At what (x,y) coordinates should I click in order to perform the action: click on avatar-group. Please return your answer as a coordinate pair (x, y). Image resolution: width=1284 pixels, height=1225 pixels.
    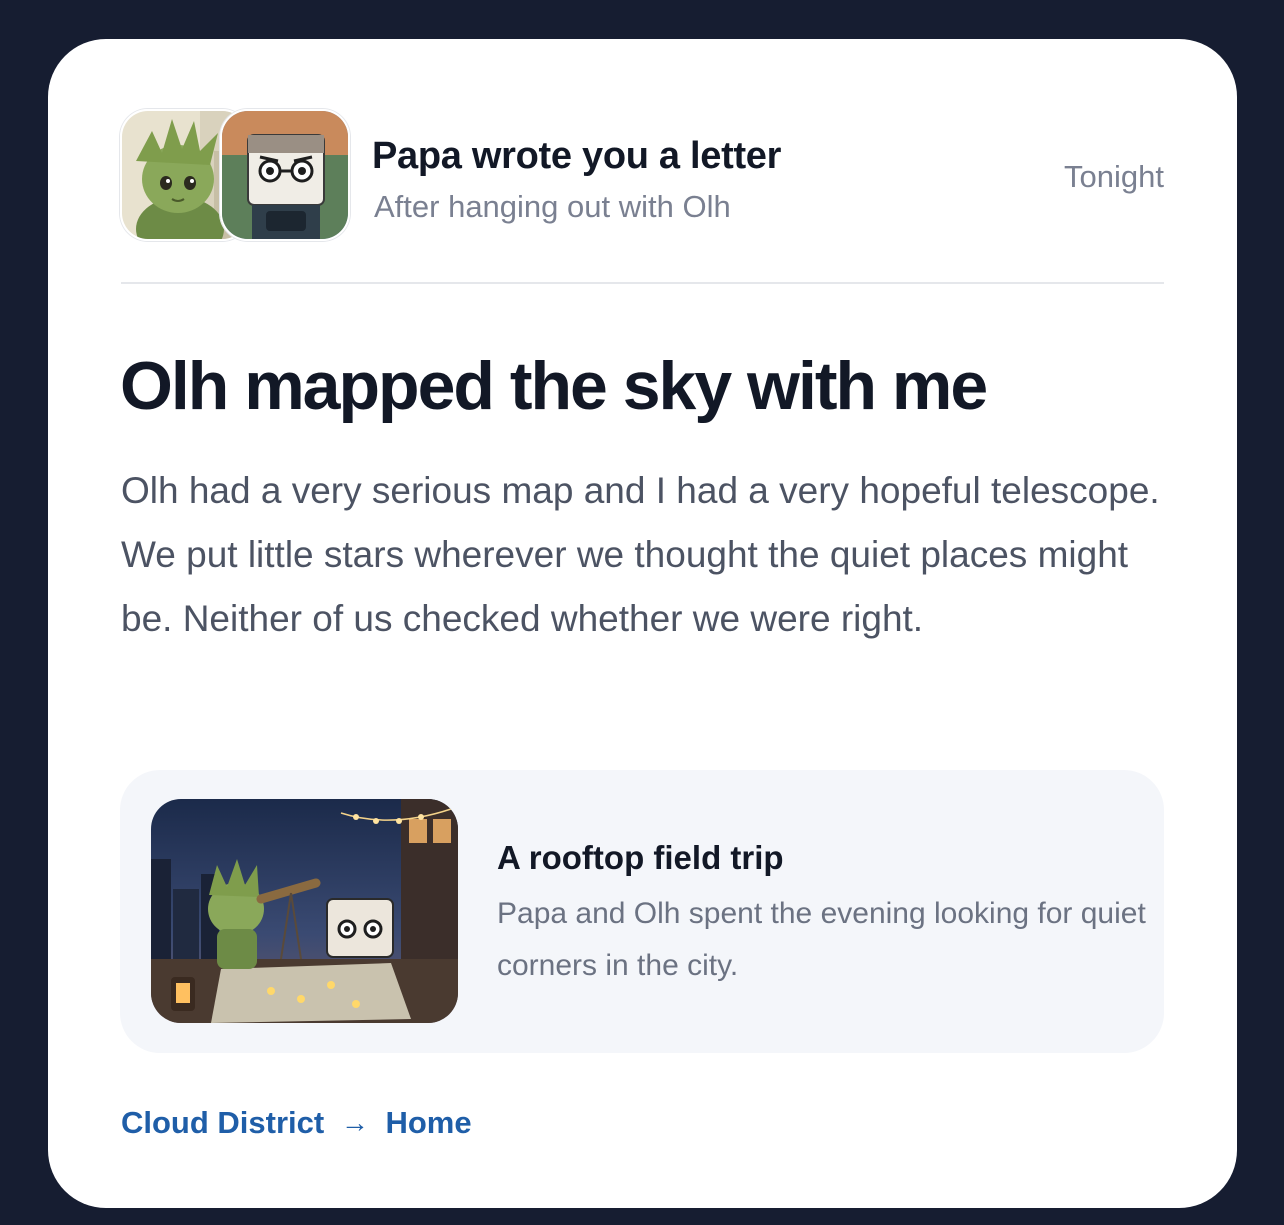
    Looking at the image, I should click on (235, 175).